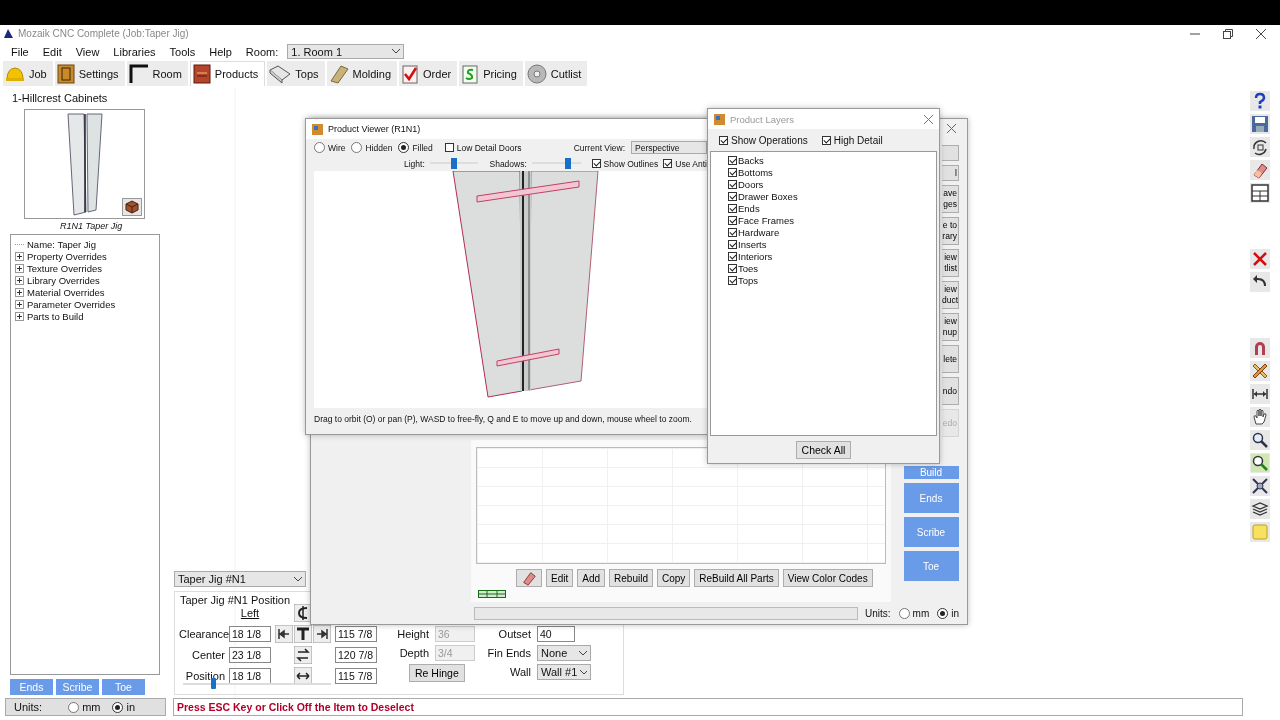  What do you see at coordinates (673, 578) in the screenshot?
I see `action-button: Copy` at bounding box center [673, 578].